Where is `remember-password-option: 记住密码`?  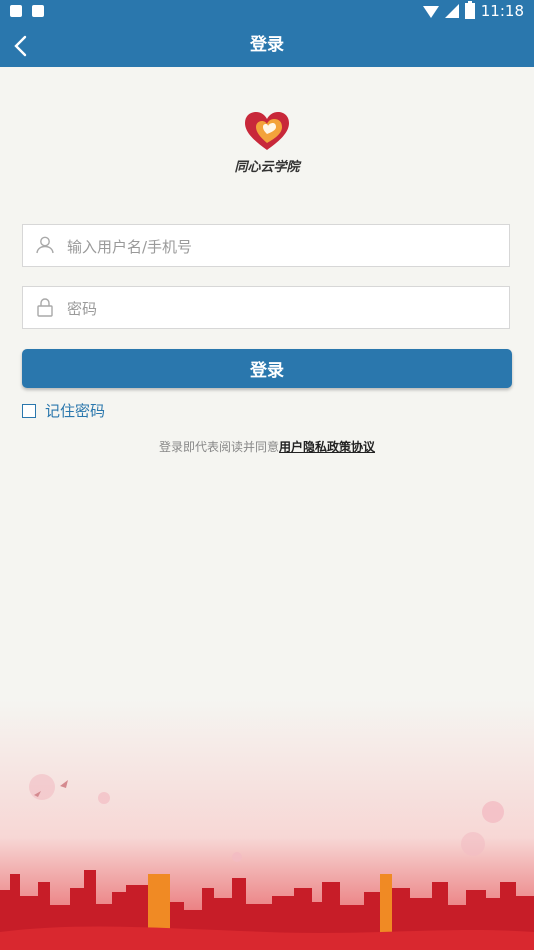 remember-password-option: 记住密码 is located at coordinates (63, 410).